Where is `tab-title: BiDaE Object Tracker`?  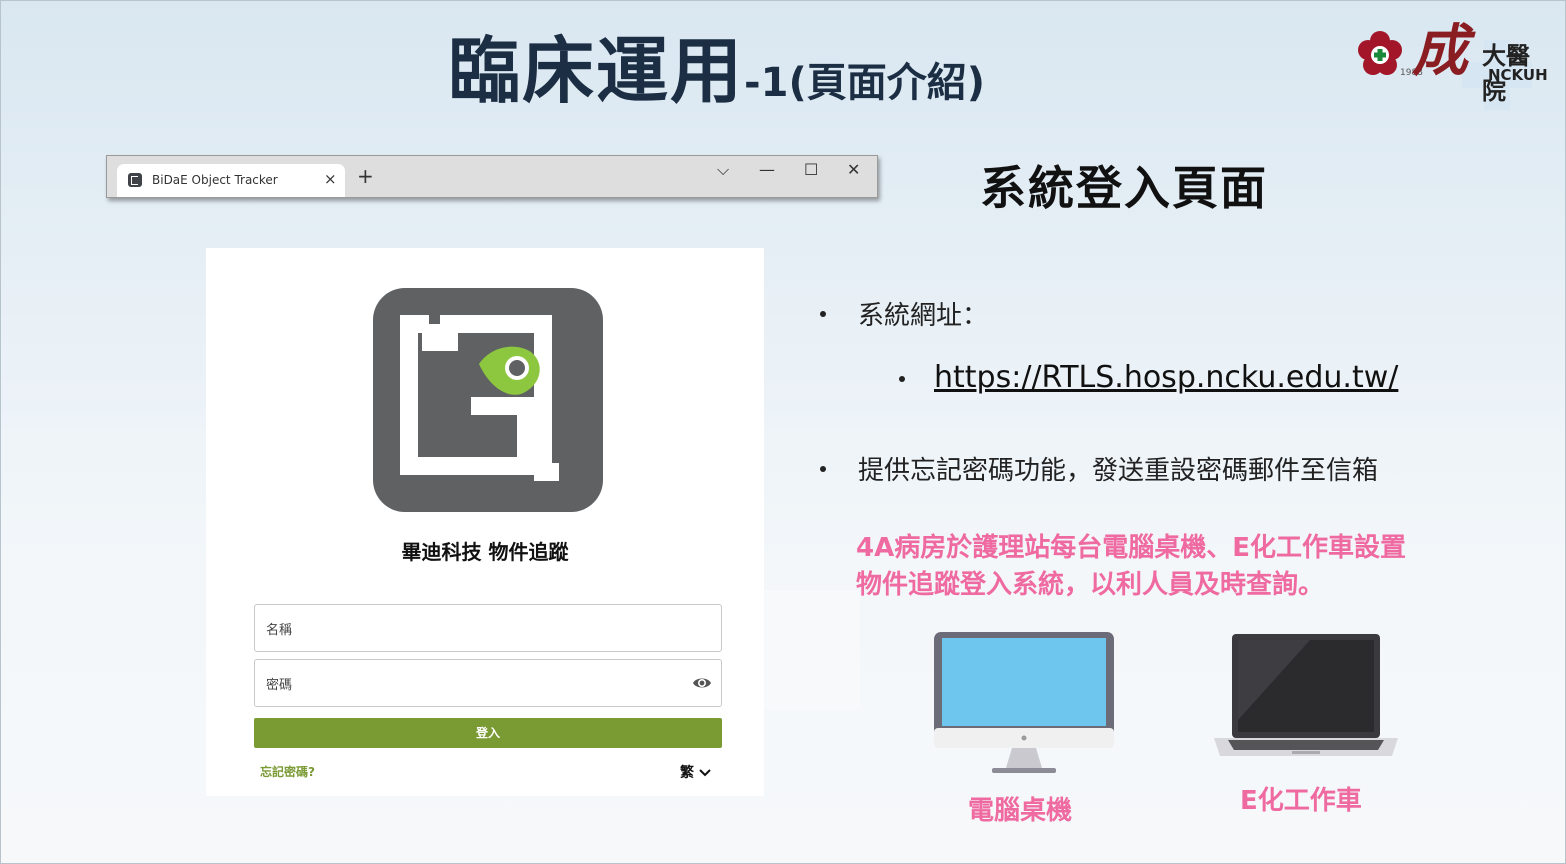
tab-title: BiDaE Object Tracker is located at coordinates (215, 180).